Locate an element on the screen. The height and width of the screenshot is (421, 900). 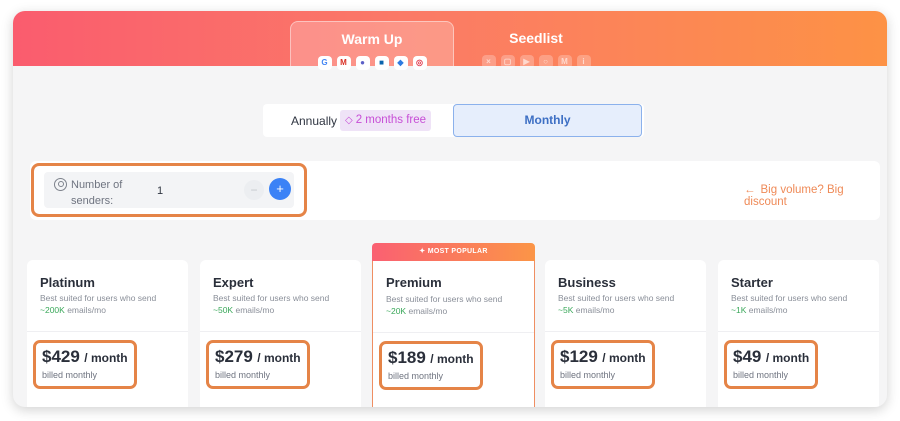
plan-price-highlight: $129 / month billed monthly is located at coordinates (603, 364).